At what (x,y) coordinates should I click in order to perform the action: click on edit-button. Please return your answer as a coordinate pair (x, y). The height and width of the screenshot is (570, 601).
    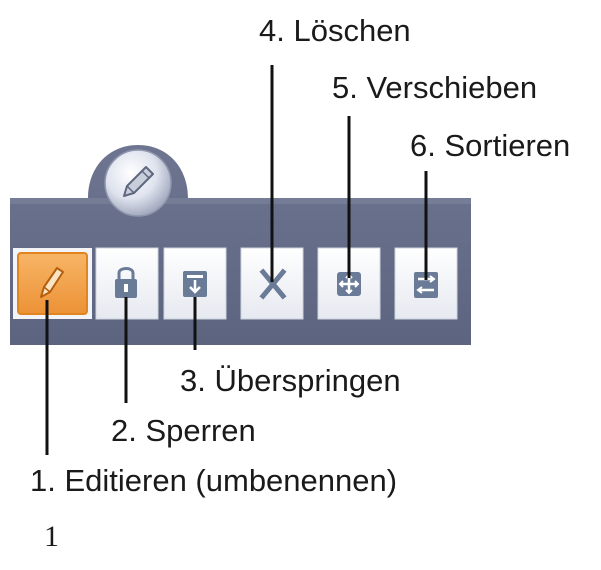
    Looking at the image, I should click on (52, 283).